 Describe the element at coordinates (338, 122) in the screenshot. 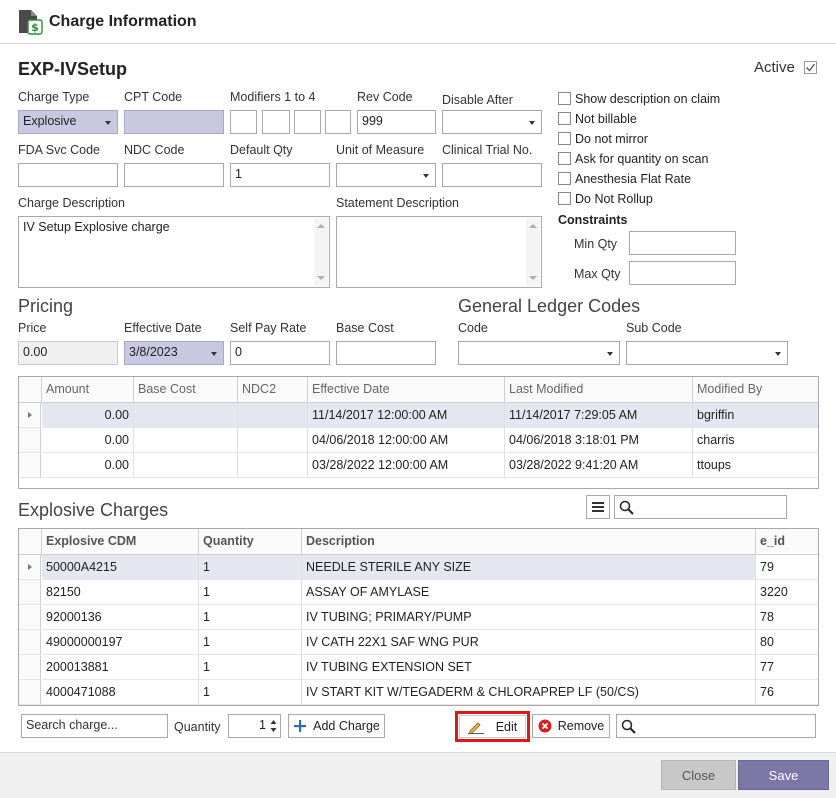

I see `modifier-4-input` at that location.